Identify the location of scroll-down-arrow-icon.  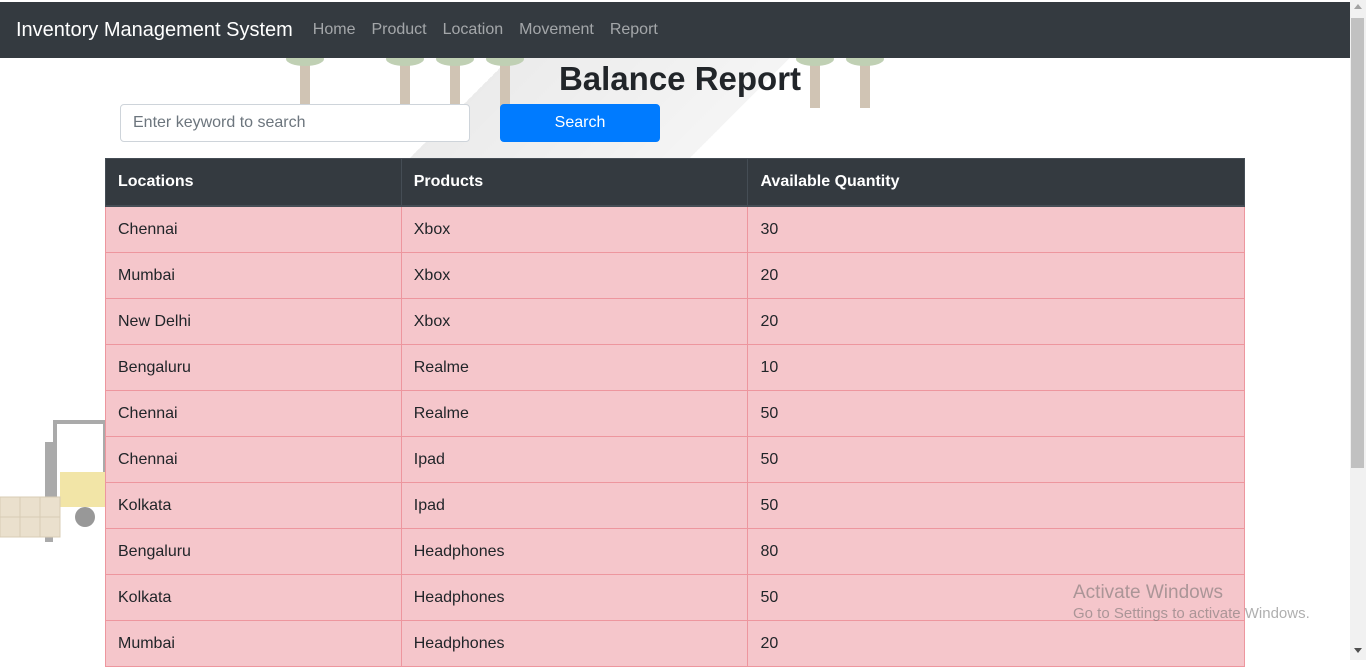
(1358, 650).